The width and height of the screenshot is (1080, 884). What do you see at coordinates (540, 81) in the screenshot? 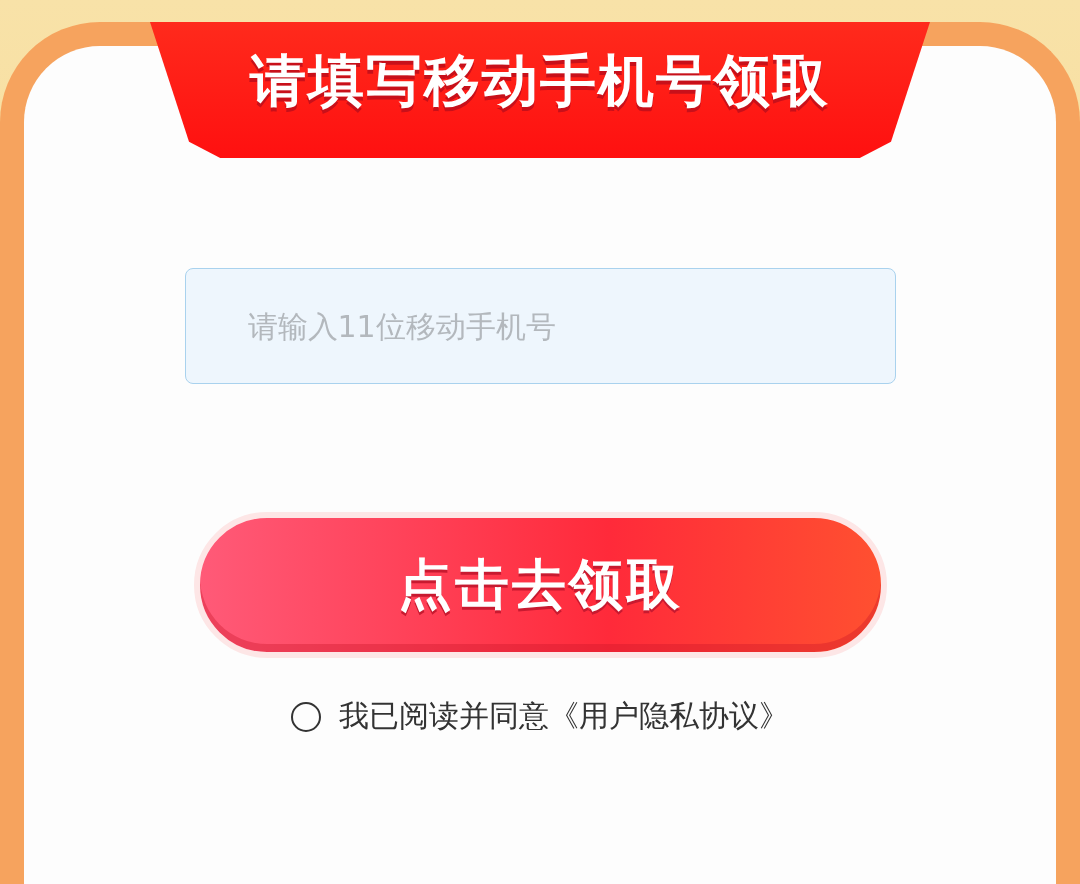
I see `banner-title: 请填写移动手机号领取` at bounding box center [540, 81].